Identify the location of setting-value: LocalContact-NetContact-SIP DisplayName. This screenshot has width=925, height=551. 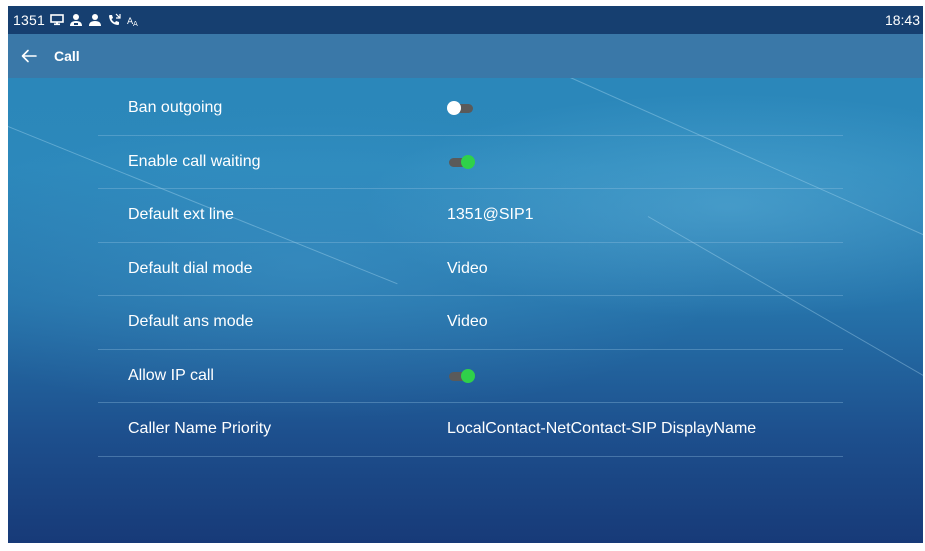
(602, 429).